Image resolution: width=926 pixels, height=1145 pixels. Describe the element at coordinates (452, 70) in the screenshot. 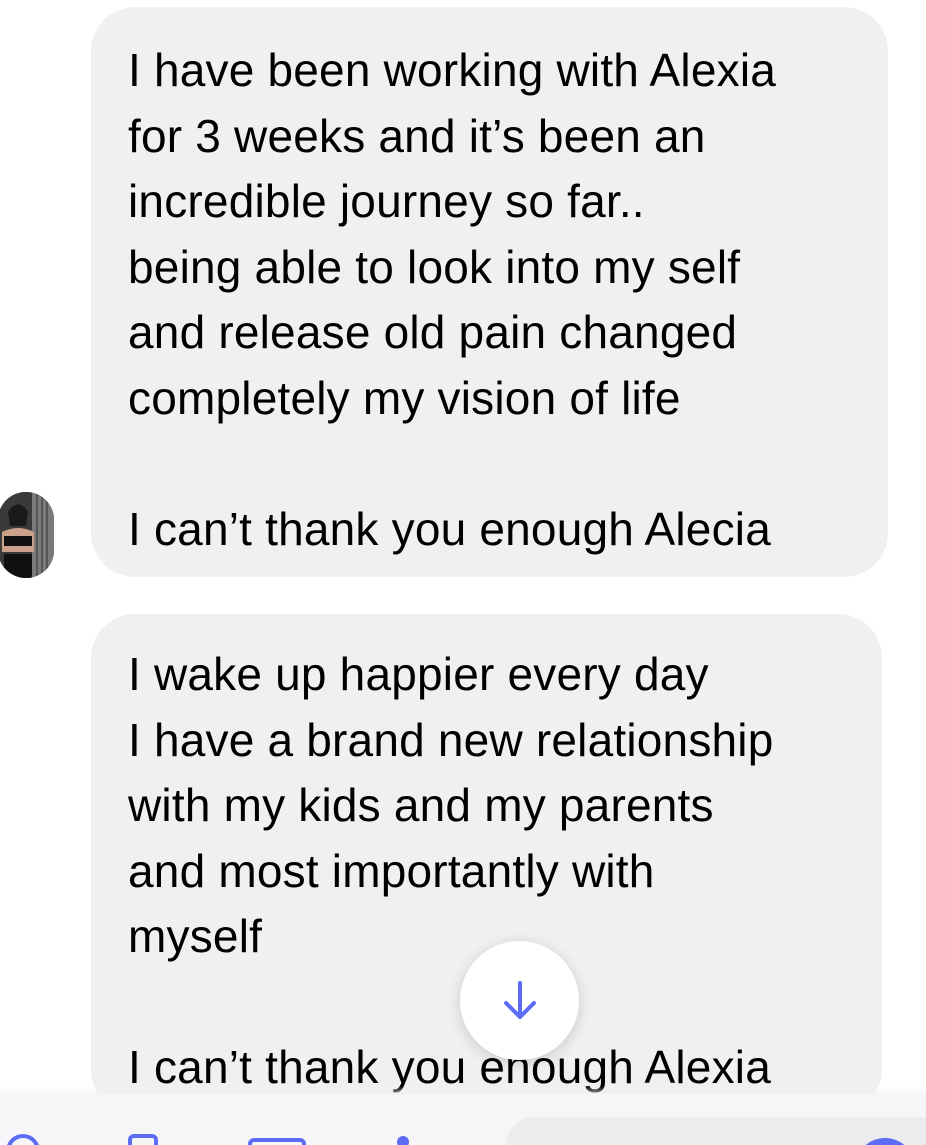

I see `message-text-line: I have been working with Alexia` at that location.